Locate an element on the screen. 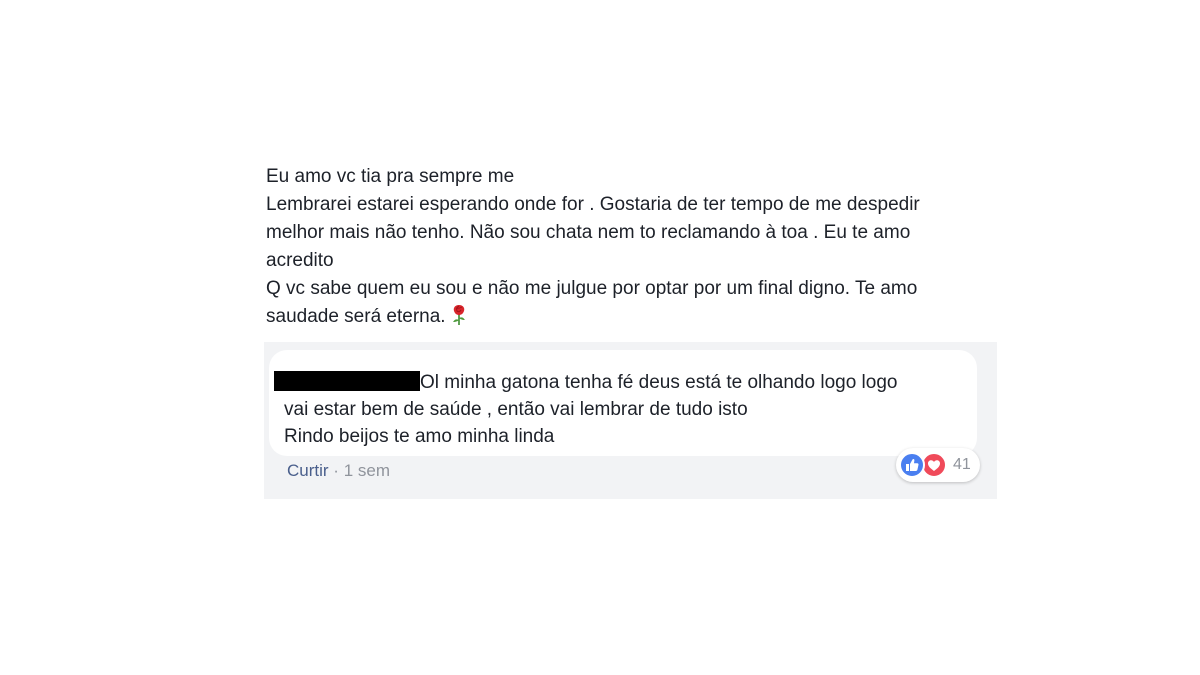 This screenshot has width=1200, height=675. comment-actions: Curtir · 1 sem is located at coordinates (338, 471).